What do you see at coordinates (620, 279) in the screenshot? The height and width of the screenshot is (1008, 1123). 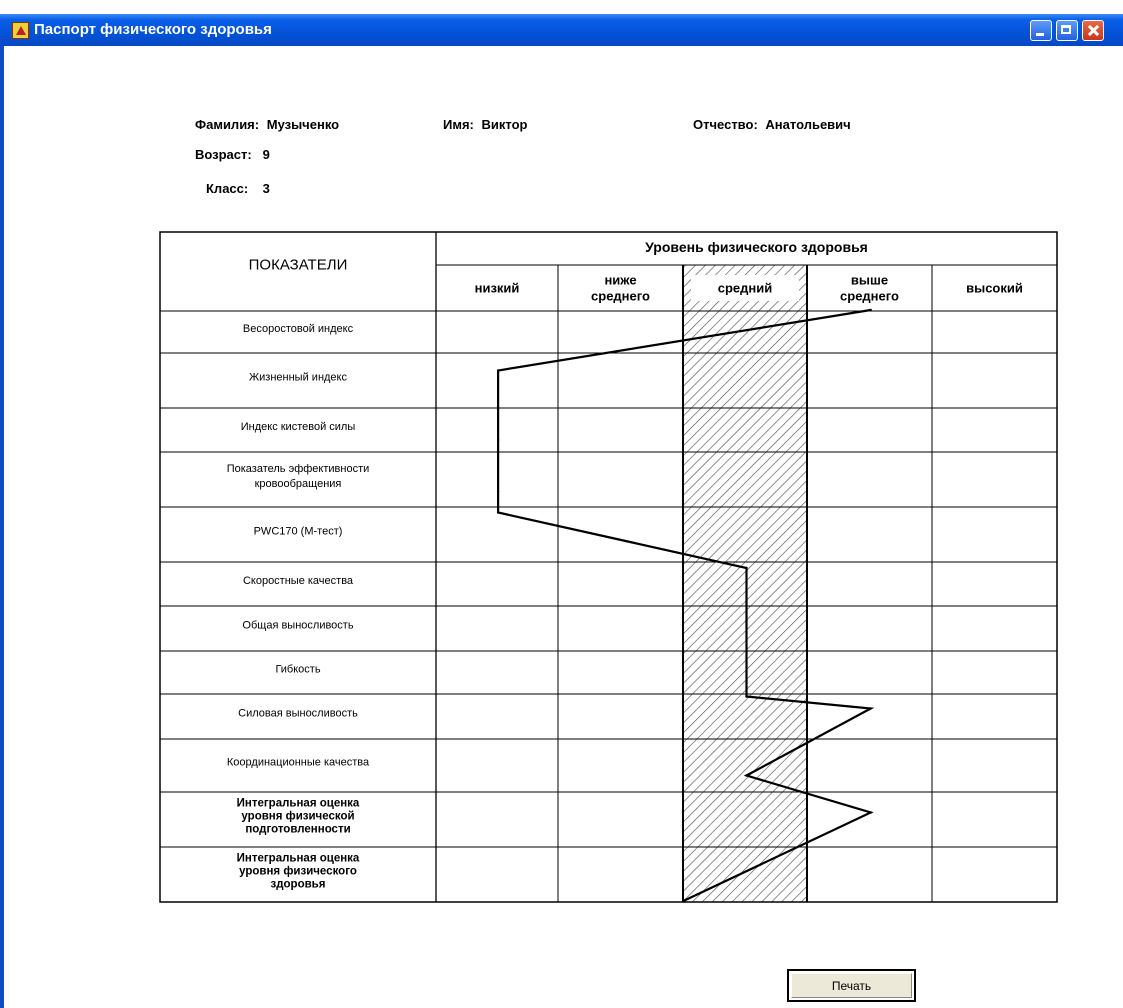 I see `level-header-1: ниже` at bounding box center [620, 279].